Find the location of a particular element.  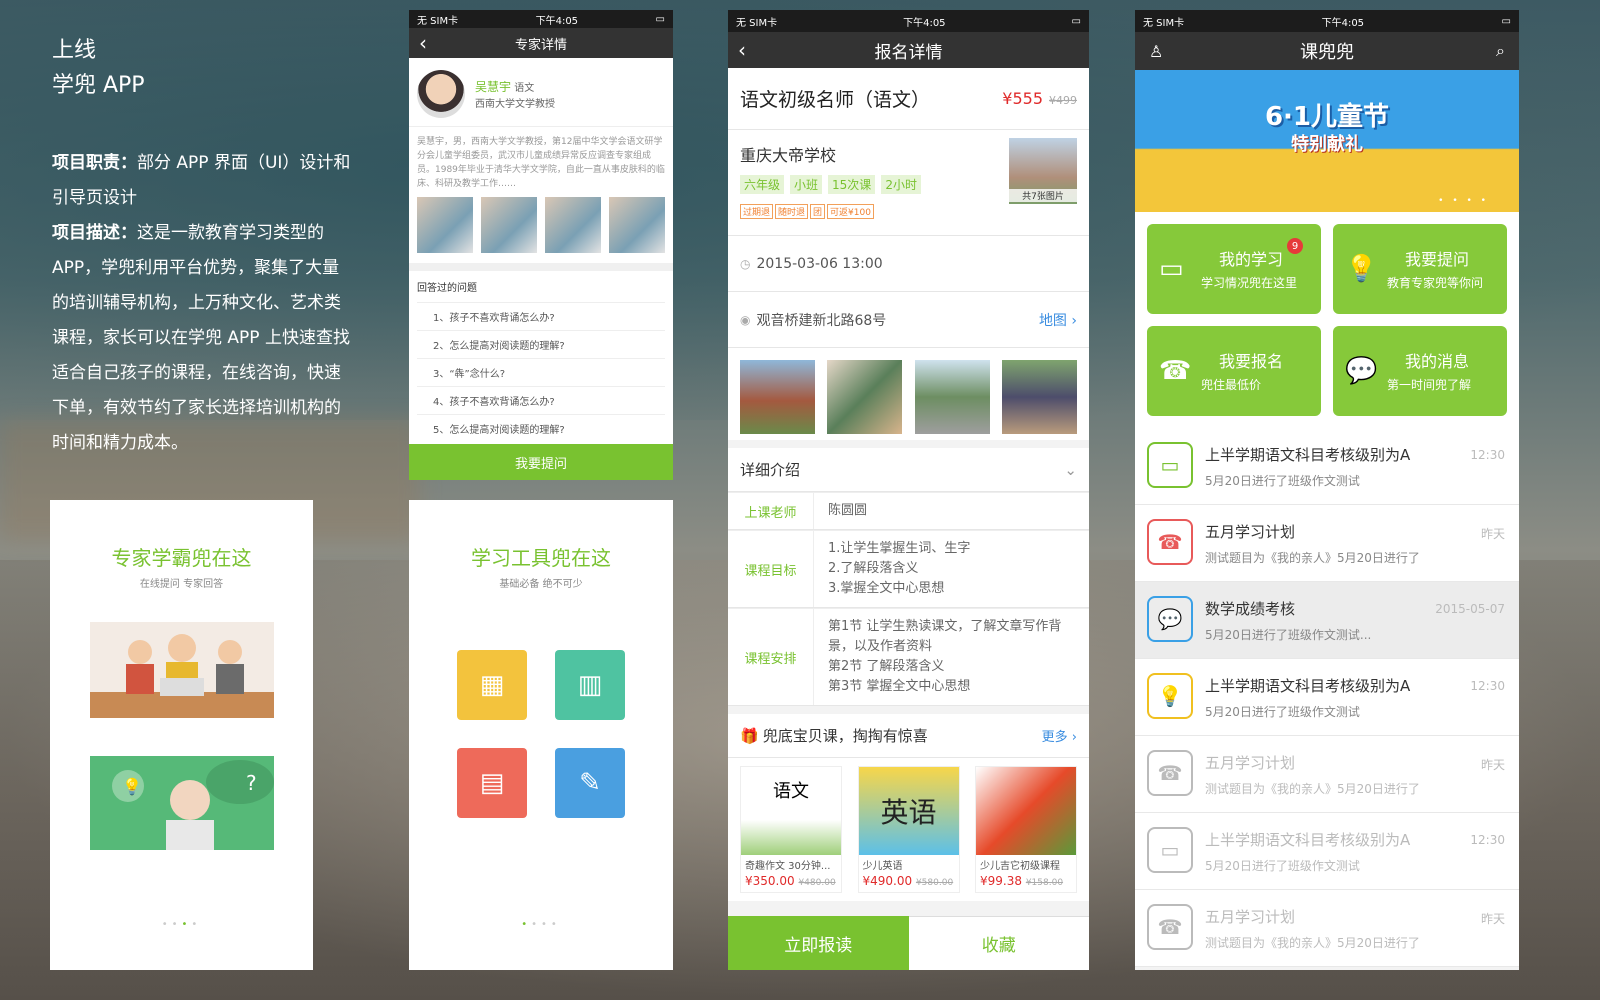

message-item: 💡 上半学期语文科目考核级别为A 5月20日进行了班级作文测试 12:30 is located at coordinates (1327, 697).